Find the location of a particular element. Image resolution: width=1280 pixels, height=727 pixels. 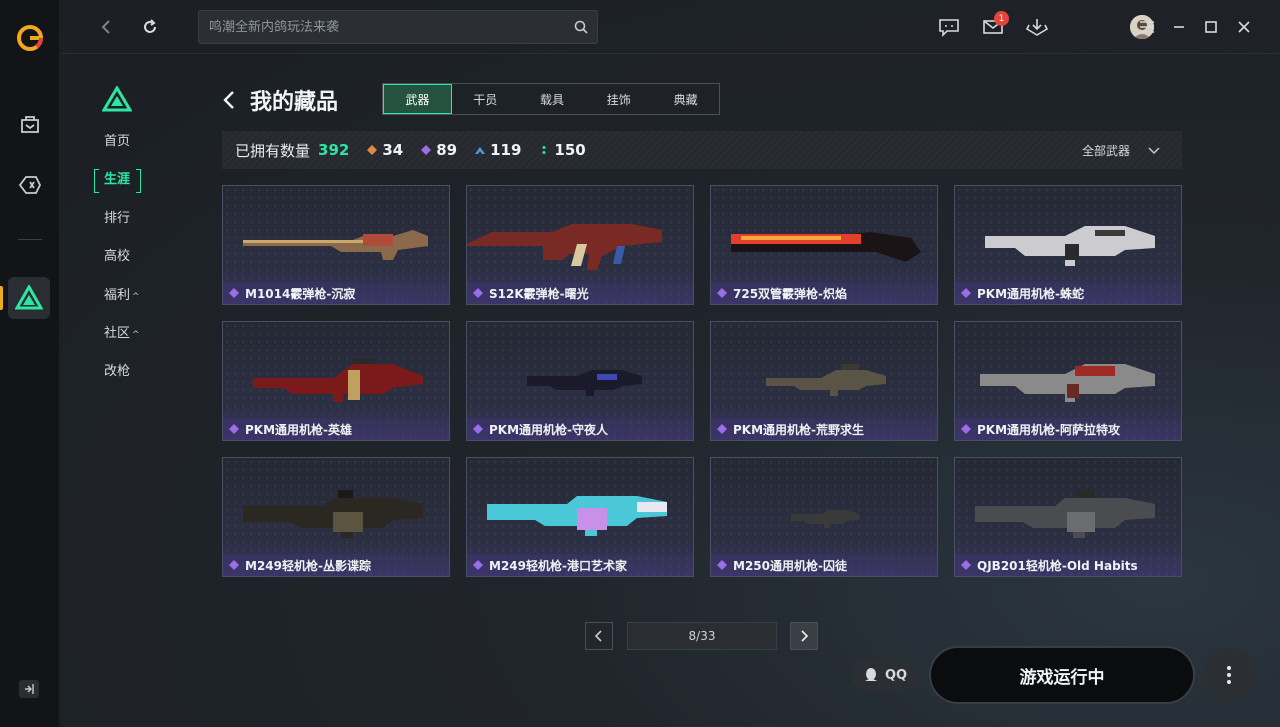

shotgun-flame-icon is located at coordinates (826, 247).